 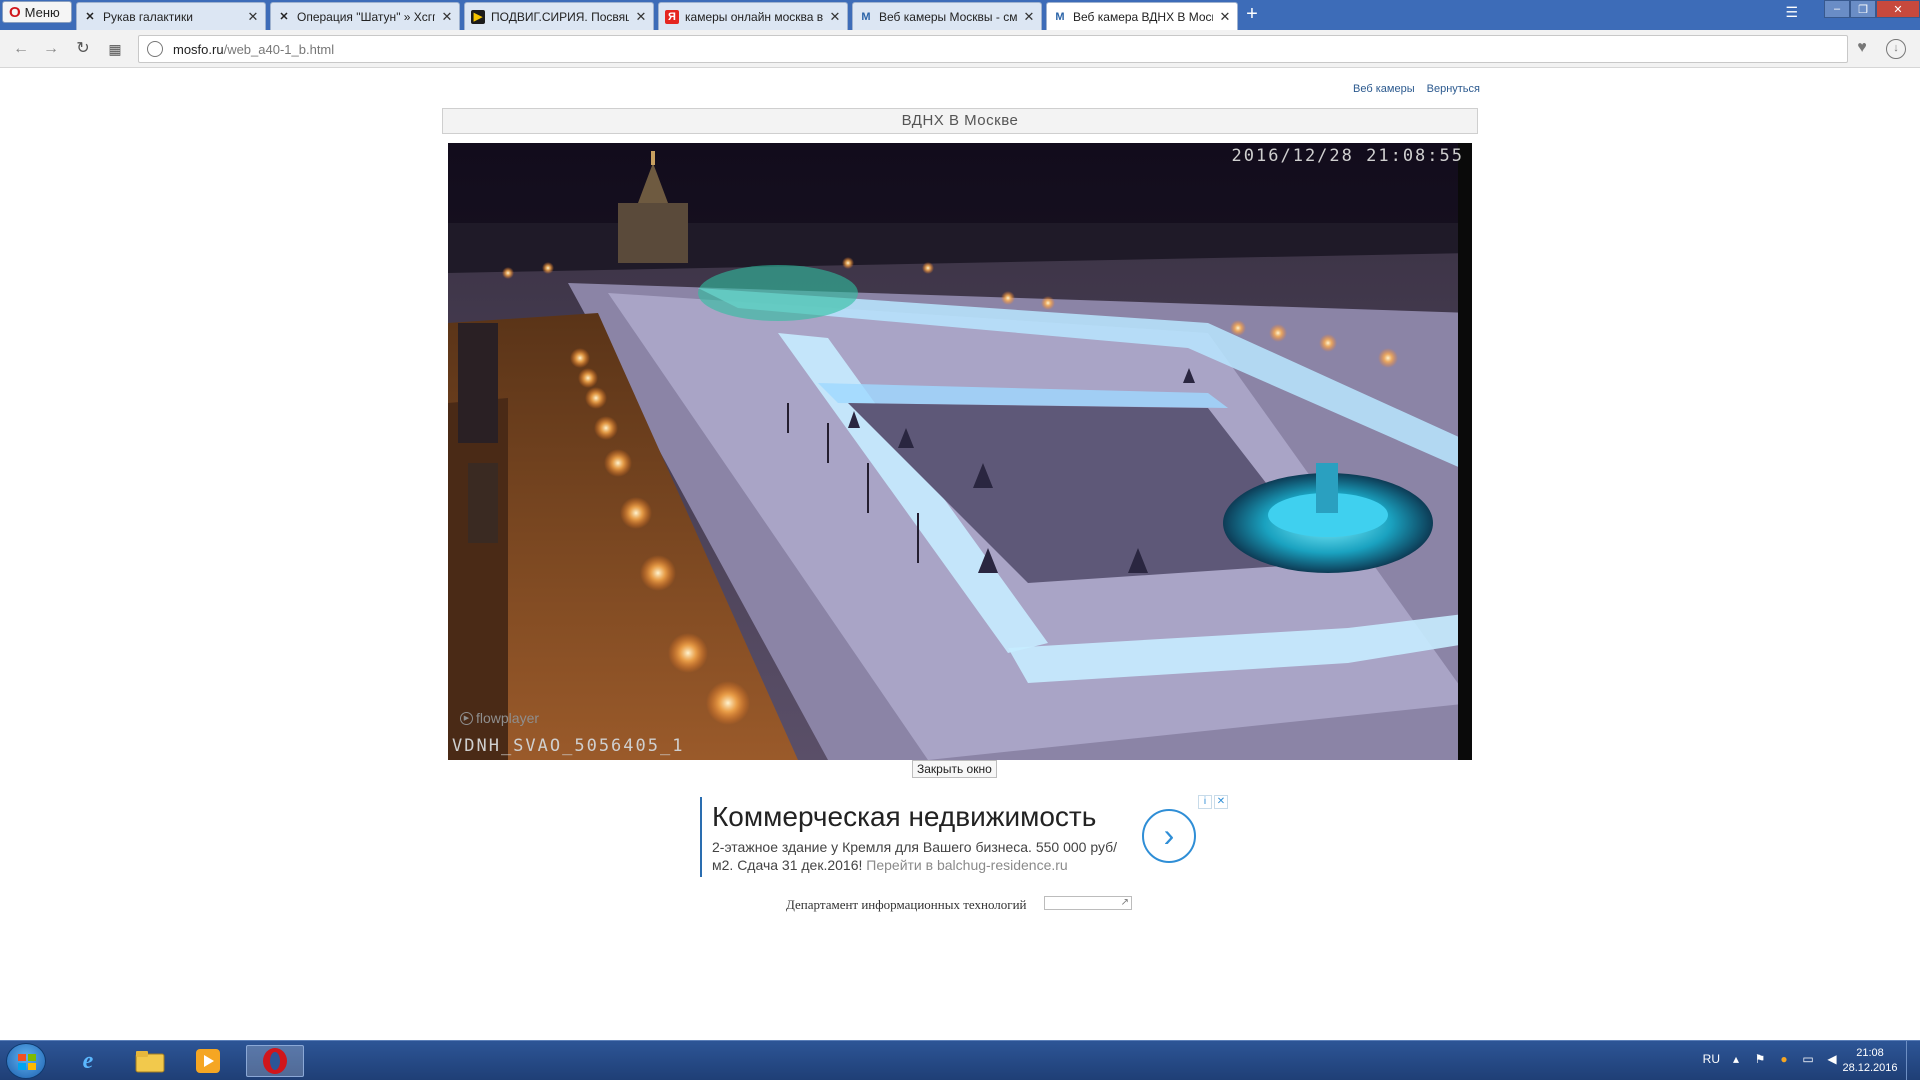 I want to click on tab-title: камеры онлайн москва в, so click(x=754, y=16).